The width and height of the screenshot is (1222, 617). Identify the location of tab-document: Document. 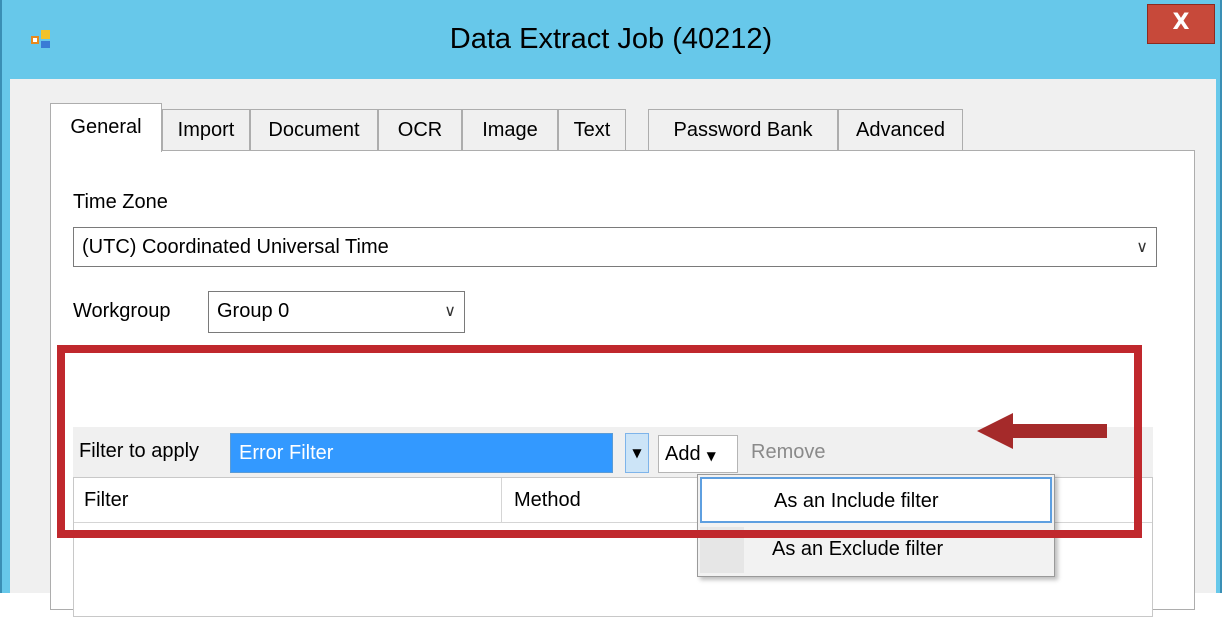
(314, 130).